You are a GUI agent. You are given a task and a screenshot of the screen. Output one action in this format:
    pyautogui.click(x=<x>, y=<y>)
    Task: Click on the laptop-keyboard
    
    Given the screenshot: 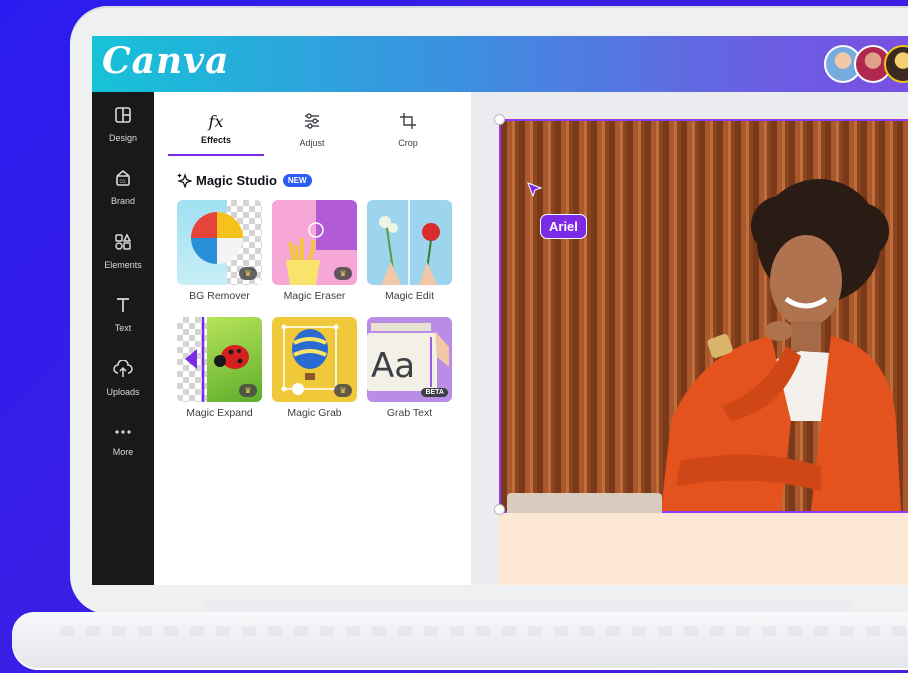 What is the action you would take?
    pyautogui.click(x=484, y=631)
    